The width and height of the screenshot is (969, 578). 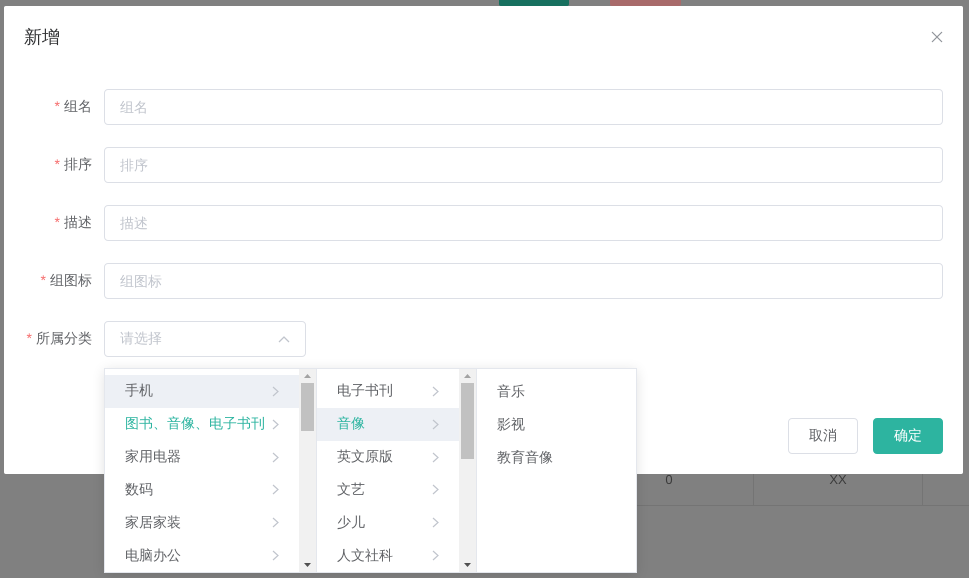 What do you see at coordinates (388, 523) in the screenshot?
I see `cascader-option: 少儿` at bounding box center [388, 523].